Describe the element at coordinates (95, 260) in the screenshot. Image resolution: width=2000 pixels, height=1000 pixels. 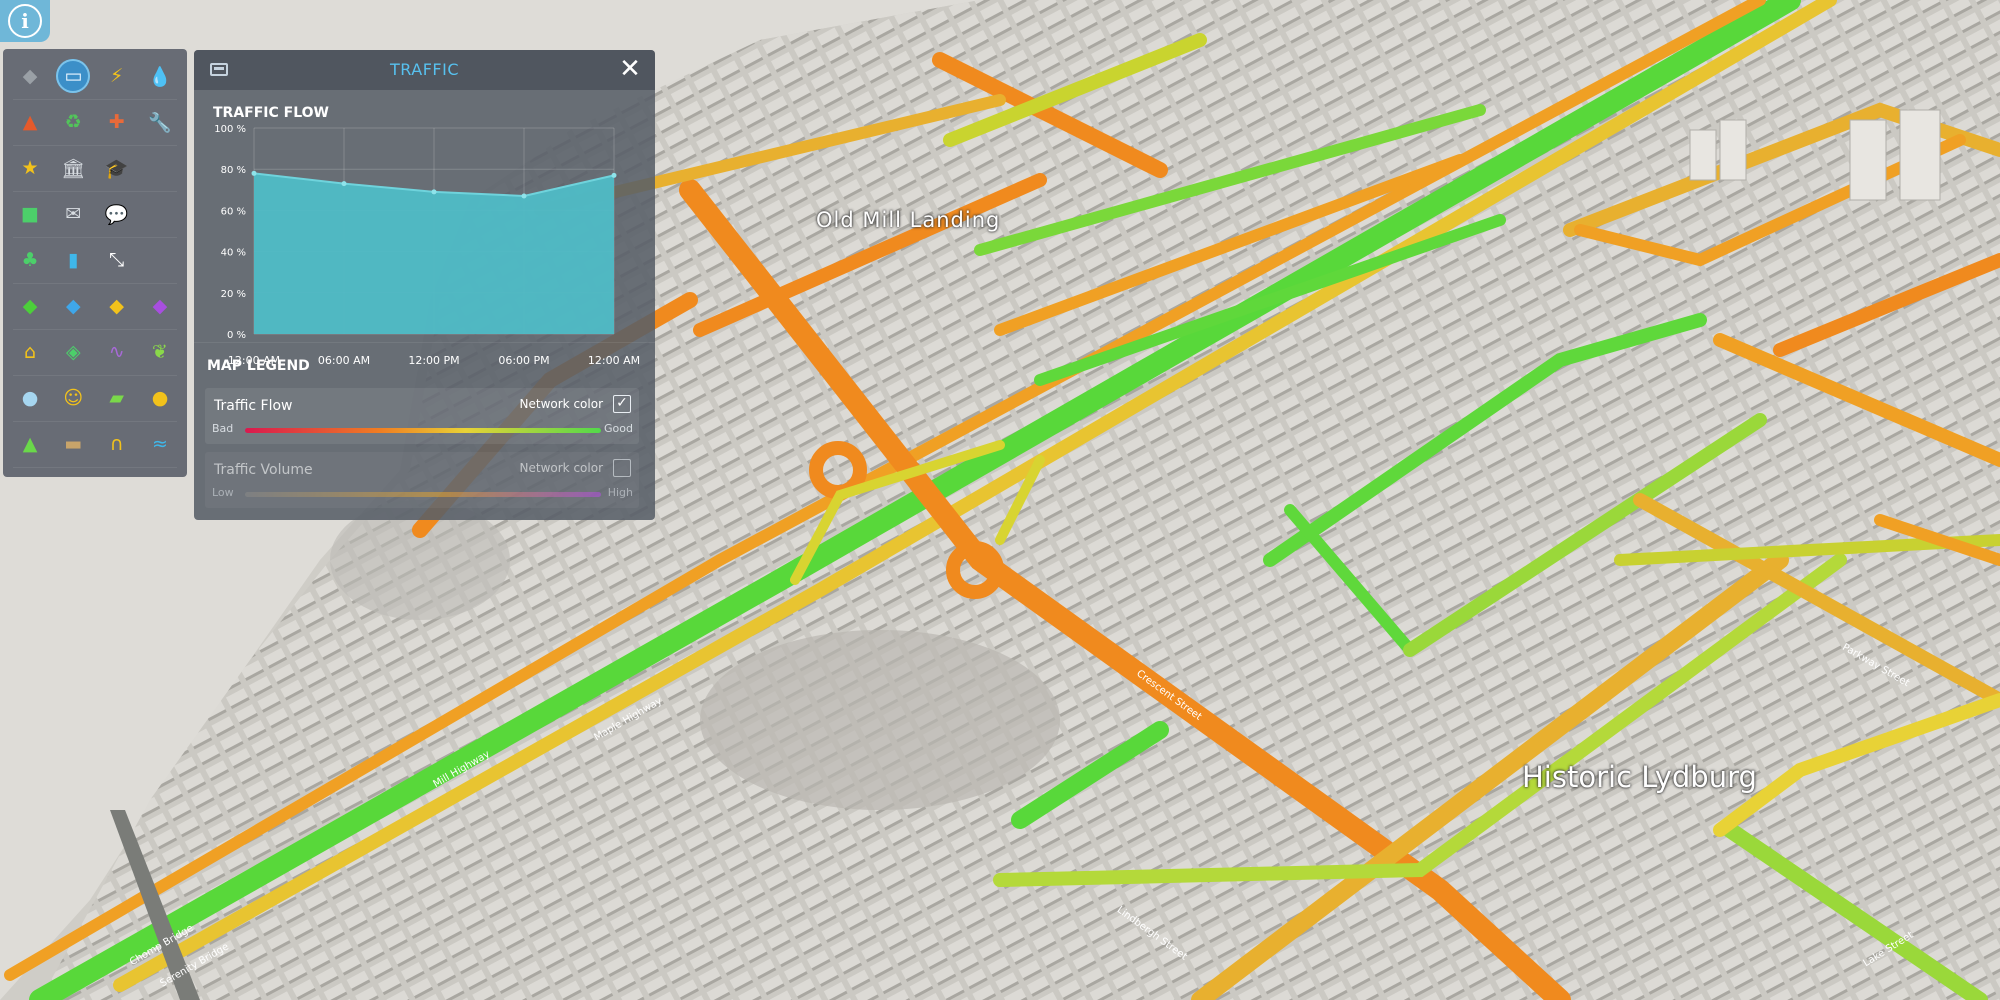
I see `toolbar-row: ♣ ▮ ⤡` at that location.